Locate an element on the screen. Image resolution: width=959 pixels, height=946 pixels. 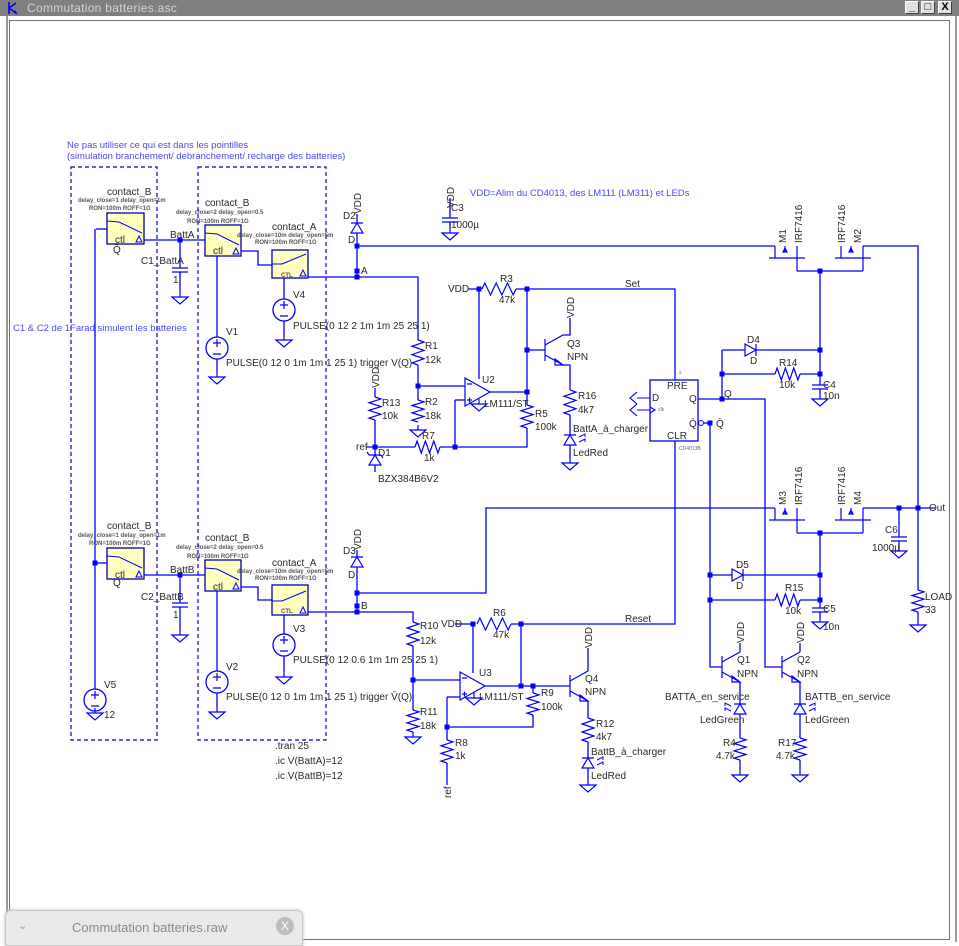
resistors-load-value-label: 33 is located at coordinates (931, 610).